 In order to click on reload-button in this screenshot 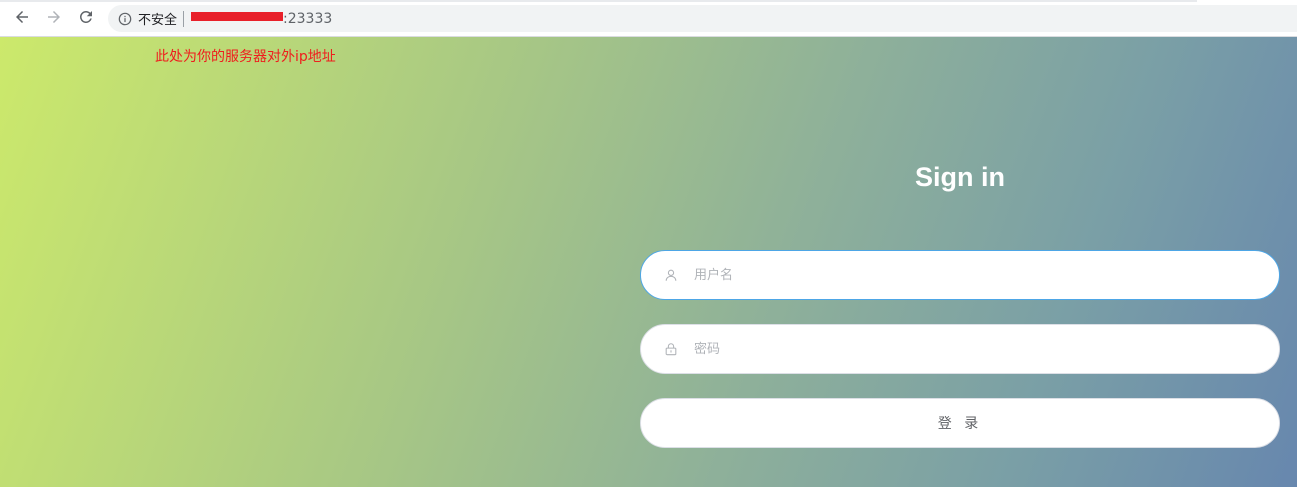, I will do `click(86, 19)`.